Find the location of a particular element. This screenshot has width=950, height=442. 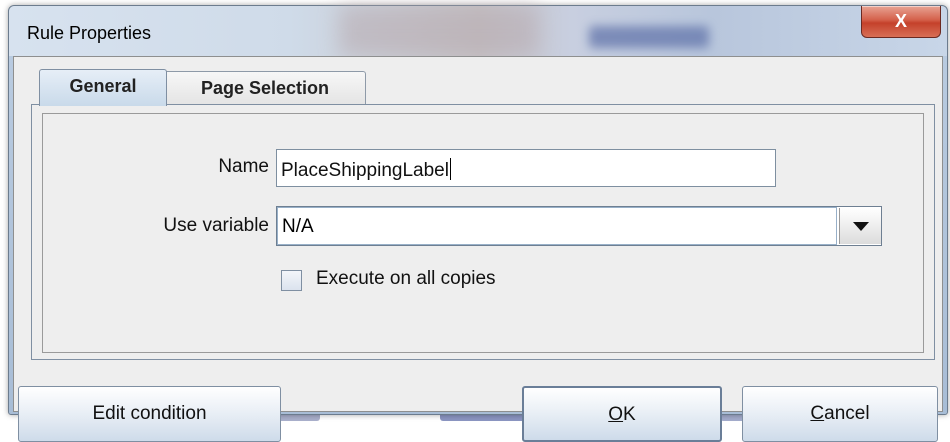

name-label: Name is located at coordinates (243, 166).